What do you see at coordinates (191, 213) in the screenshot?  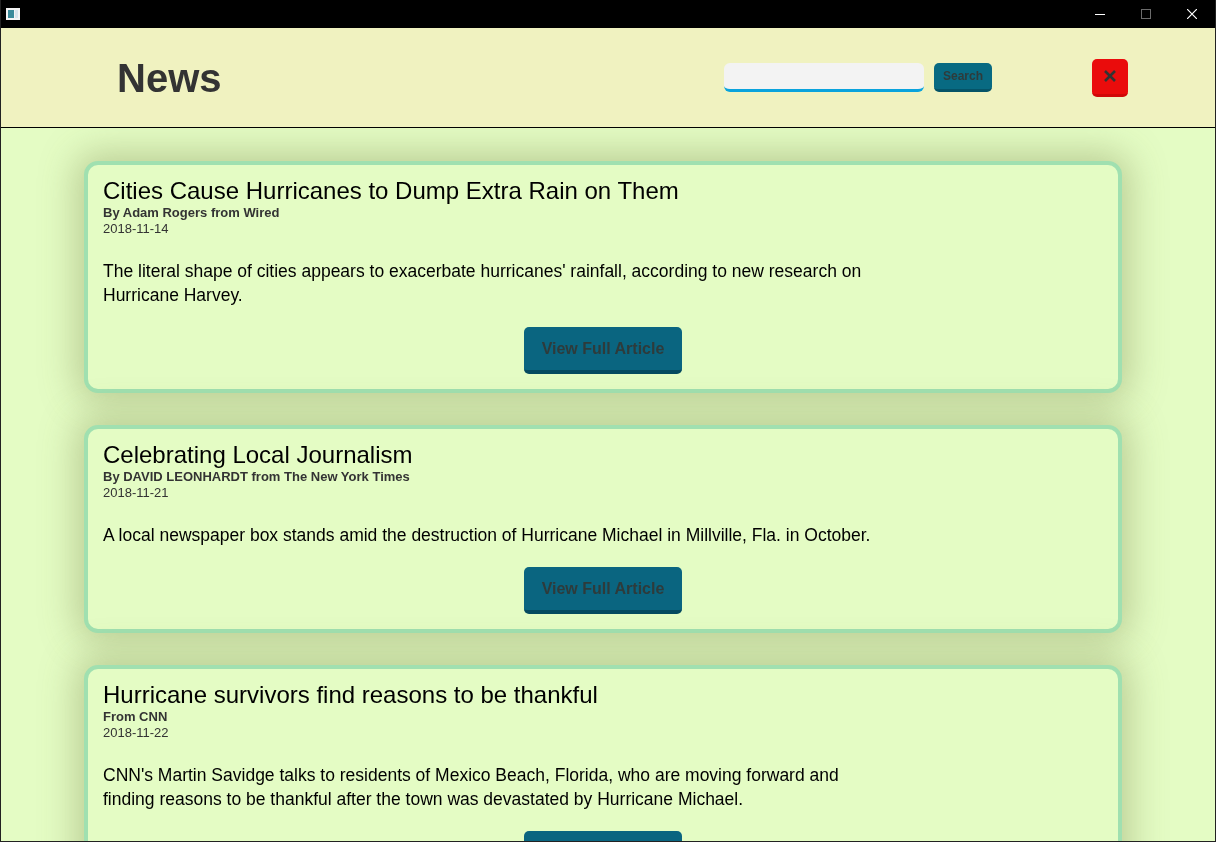 I see `article-byline: By Adam Rogers from Wired` at bounding box center [191, 213].